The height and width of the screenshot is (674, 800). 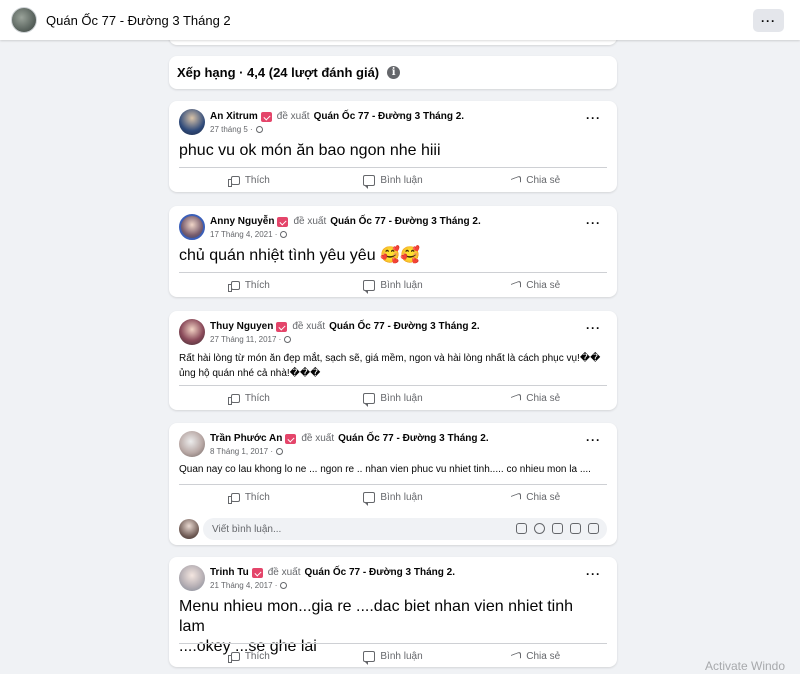 I want to click on author-name: Trinh Tu, so click(x=229, y=572).